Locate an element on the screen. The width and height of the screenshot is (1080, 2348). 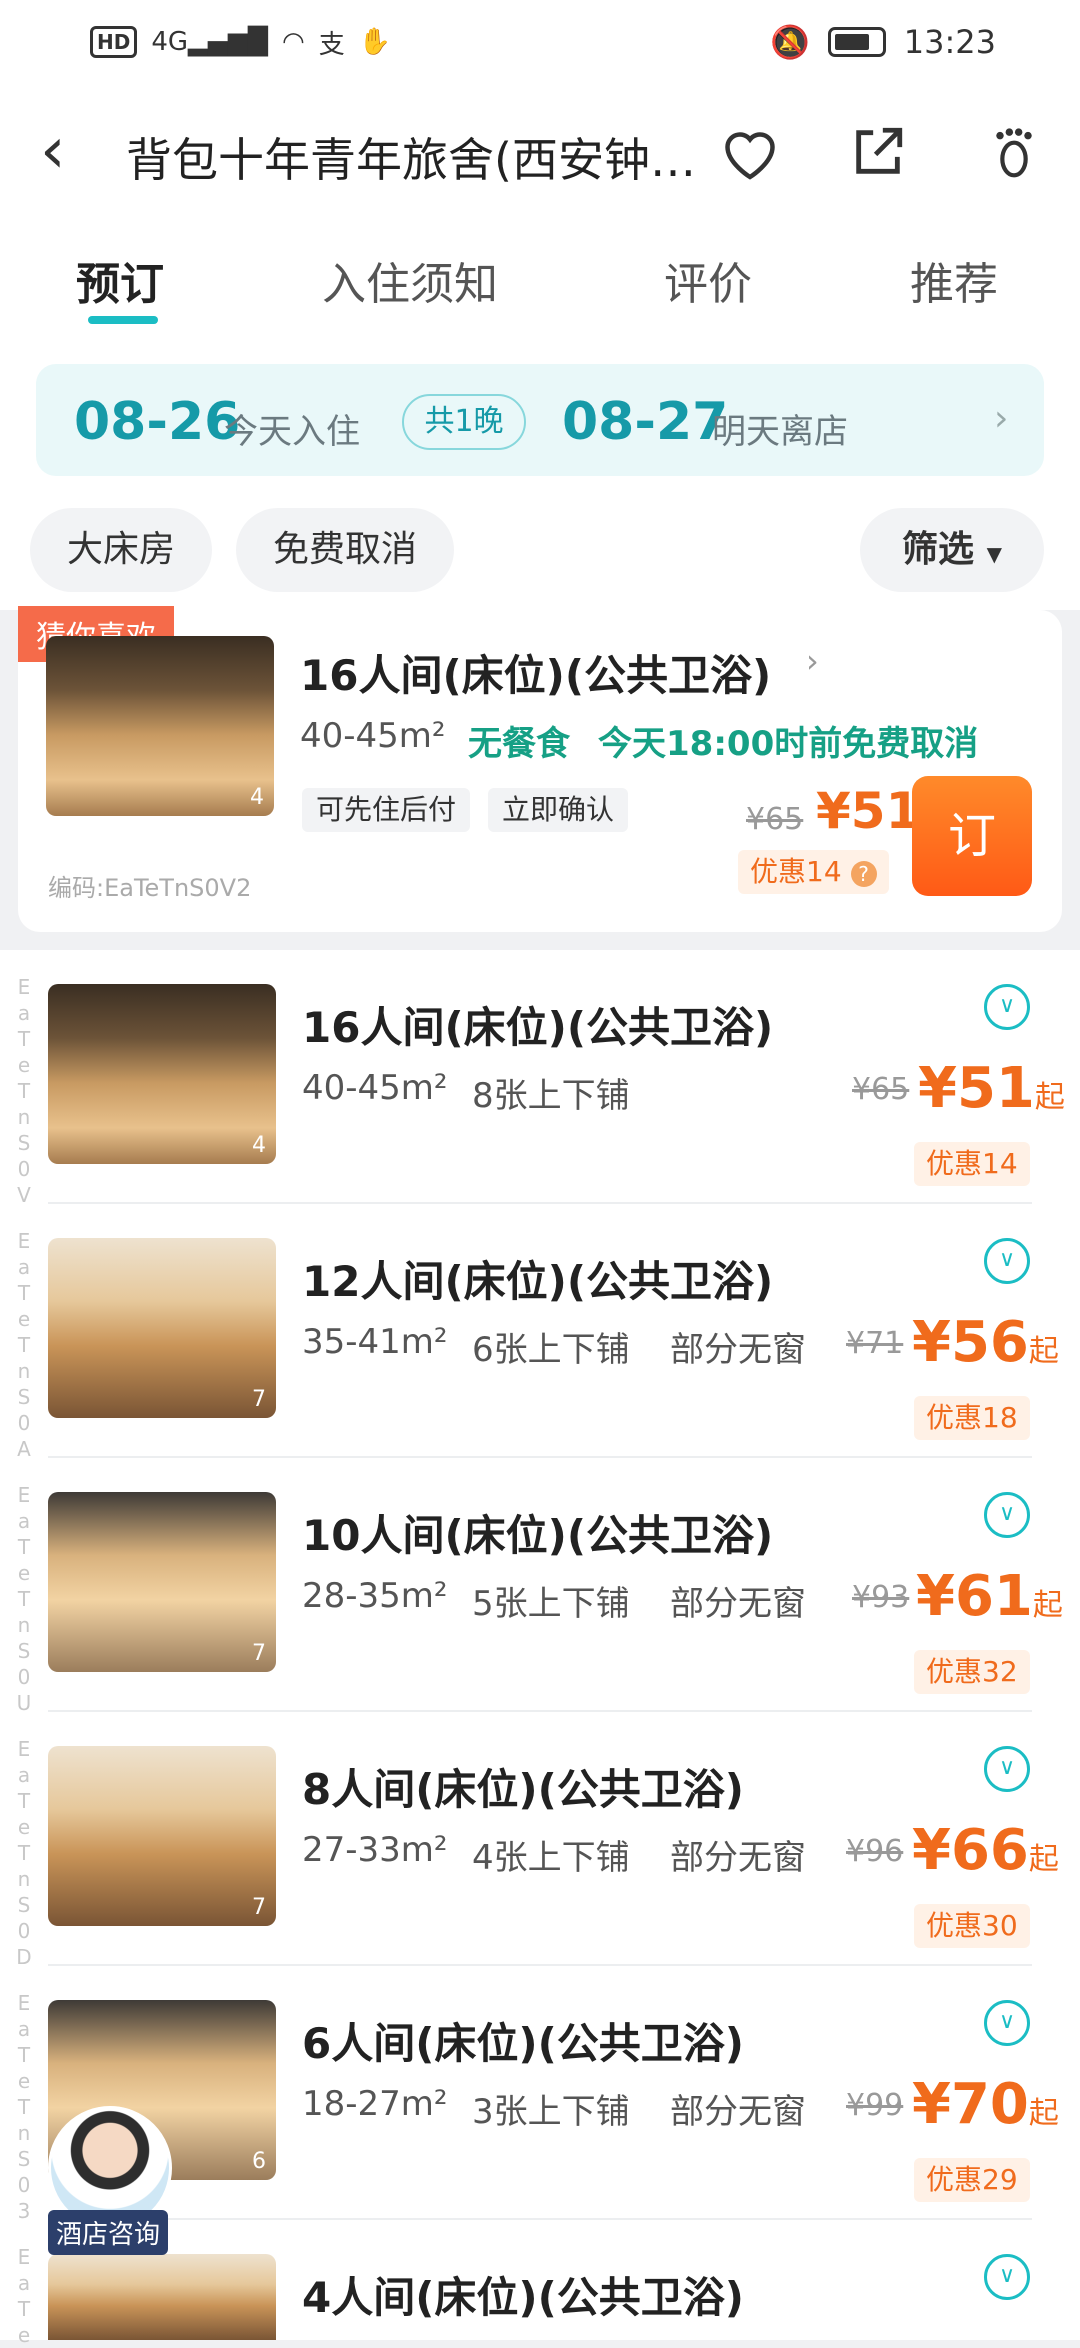
chevron-right-icon: › is located at coordinates (1001, 418).